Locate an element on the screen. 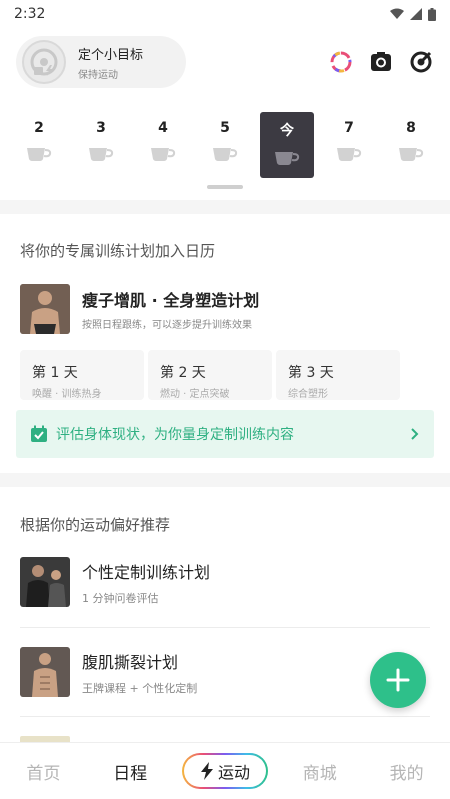  disc-icon is located at coordinates (44, 62).